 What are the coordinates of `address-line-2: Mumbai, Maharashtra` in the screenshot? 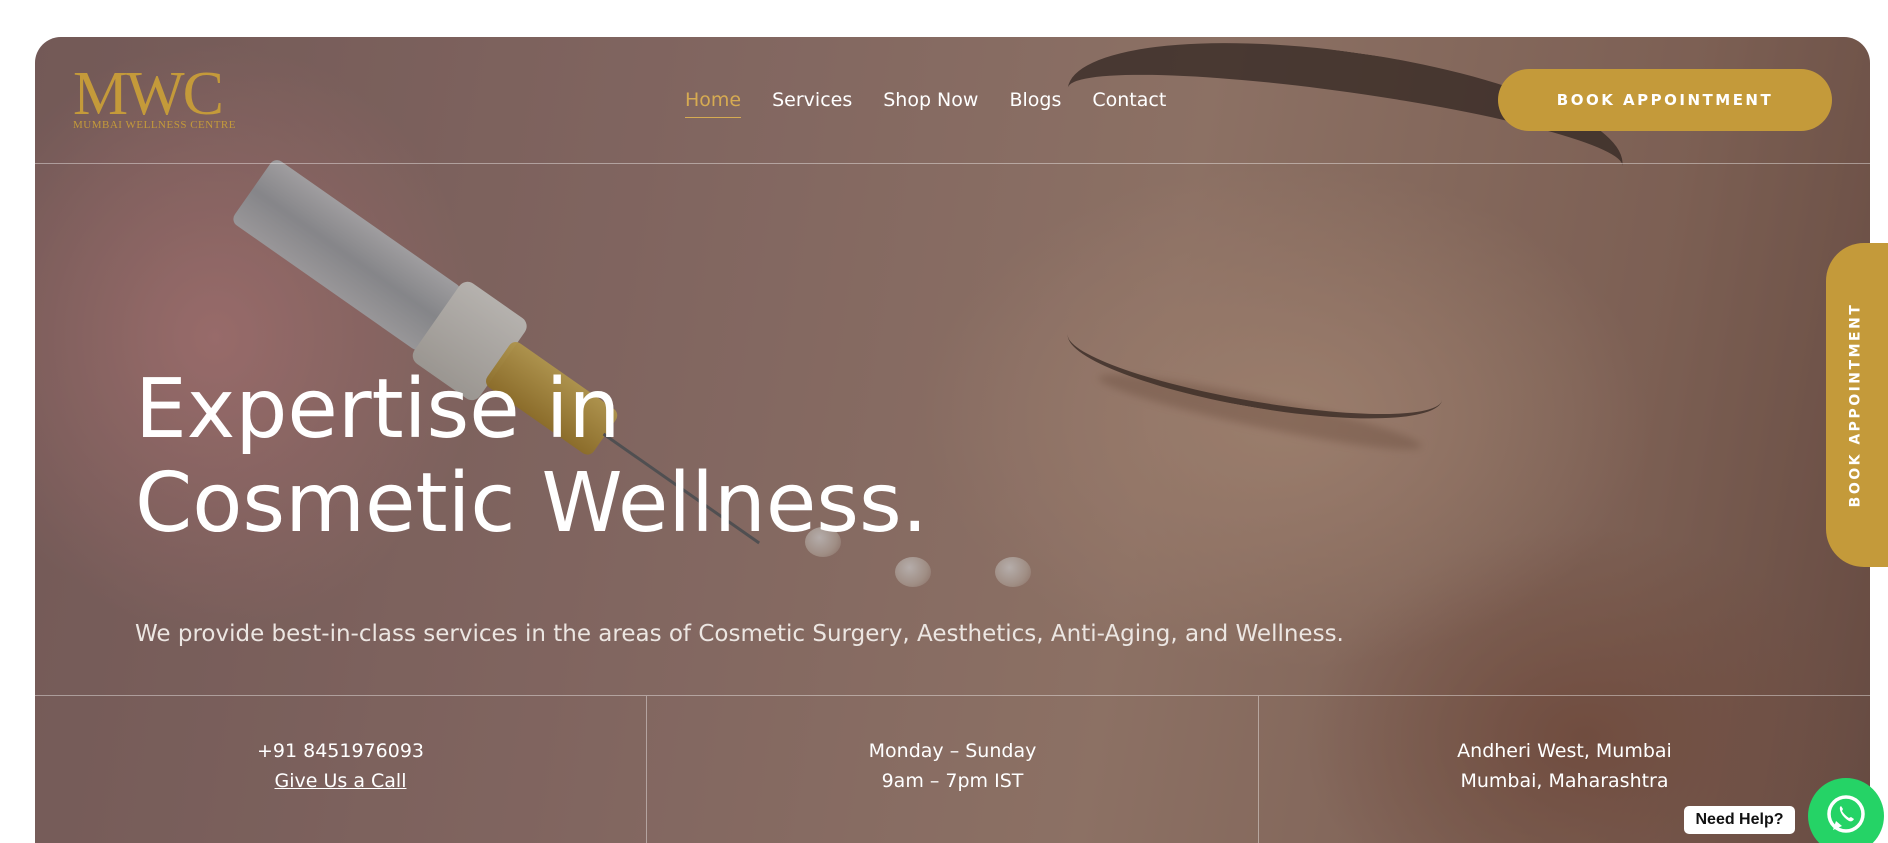 It's located at (1564, 780).